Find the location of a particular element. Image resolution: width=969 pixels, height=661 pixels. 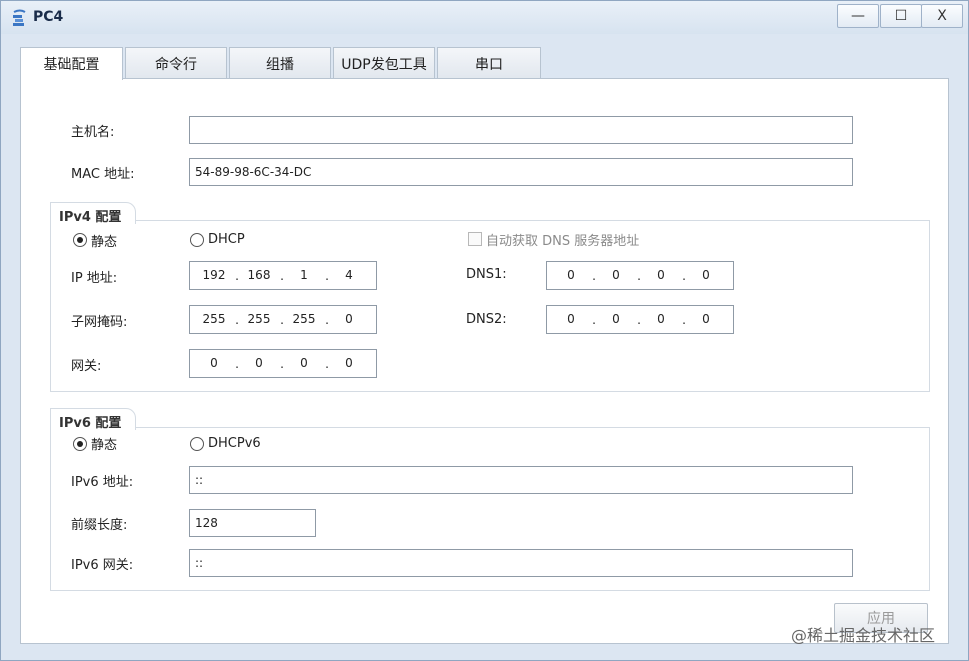

dns1-octet-4: 0 is located at coordinates (706, 275).